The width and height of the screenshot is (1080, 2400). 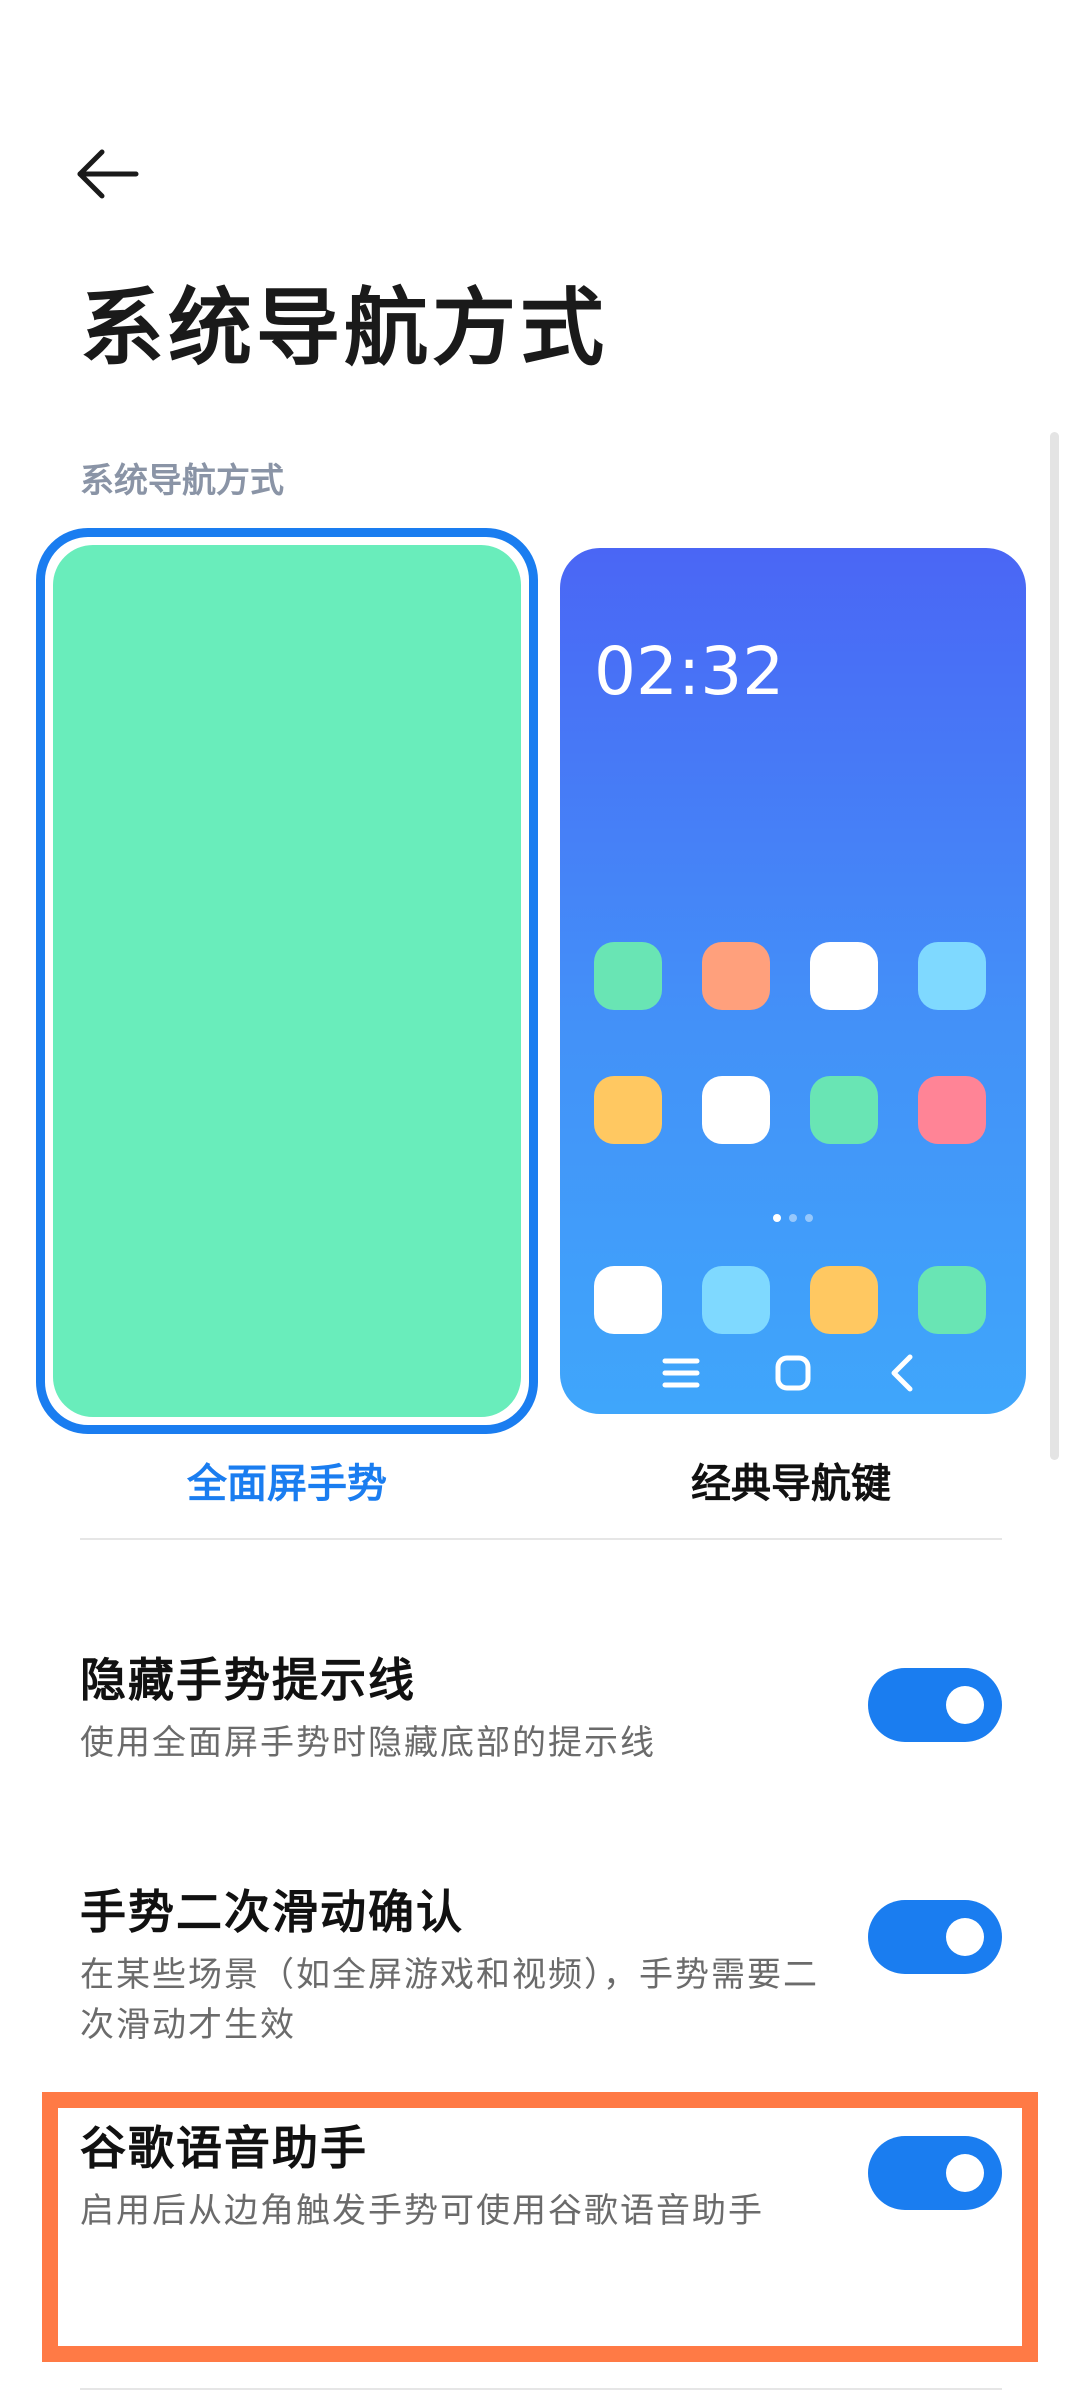 I want to click on setting-hide-gesture-line: 隐藏手势提示线 使用全面屏手势时隐藏底部的提示线, so click(x=541, y=1708).